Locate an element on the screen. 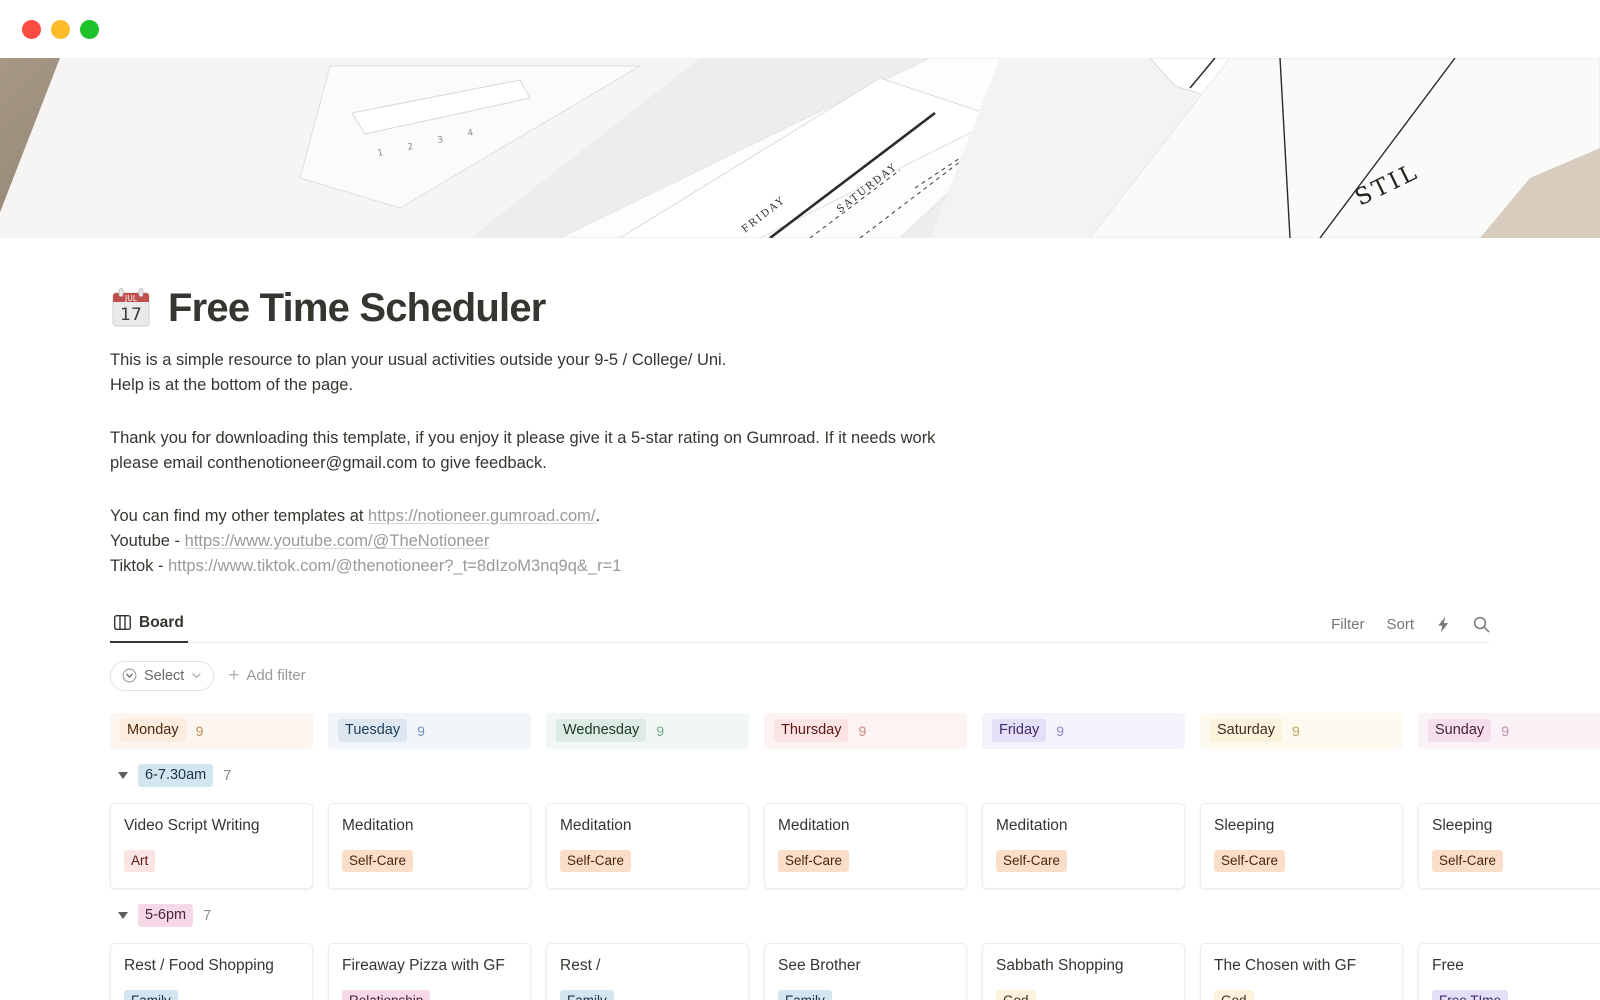  board-column-header: Sunday 9 is located at coordinates (1509, 730).